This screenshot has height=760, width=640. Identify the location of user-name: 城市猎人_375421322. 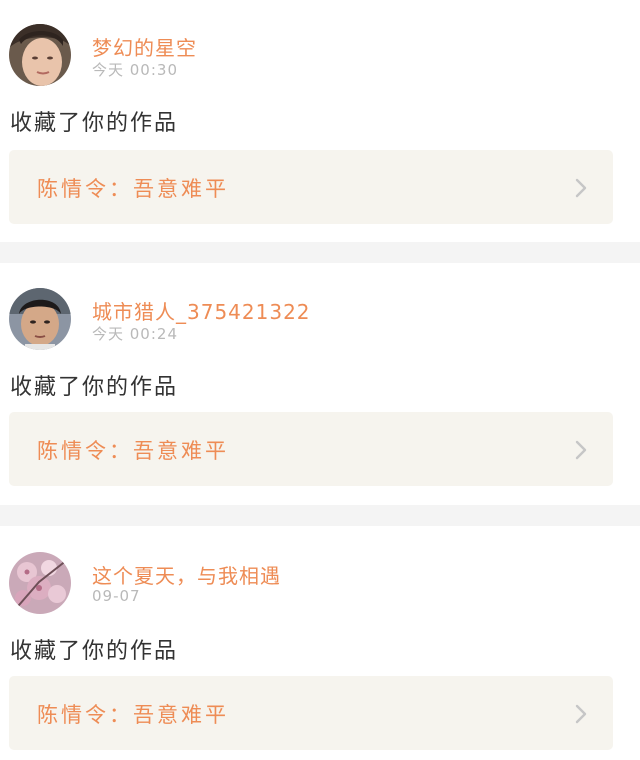
(201, 310).